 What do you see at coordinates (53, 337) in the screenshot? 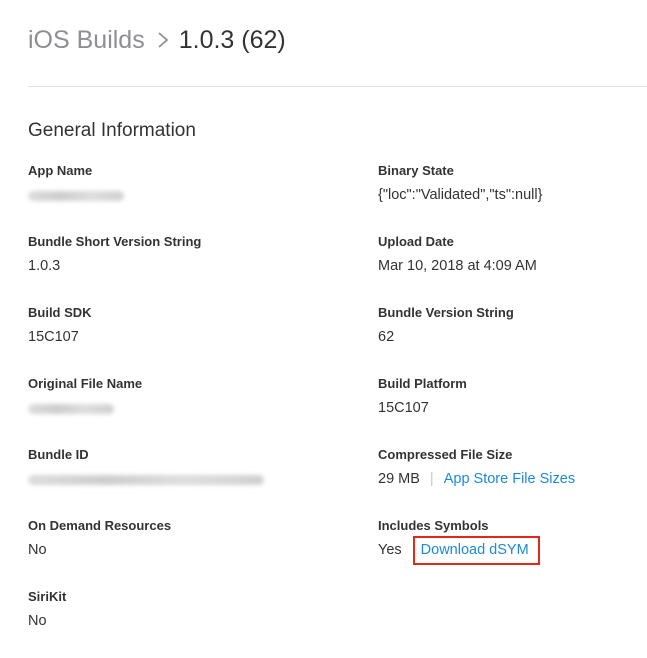
I see `build-sdk-text: 15C107` at bounding box center [53, 337].